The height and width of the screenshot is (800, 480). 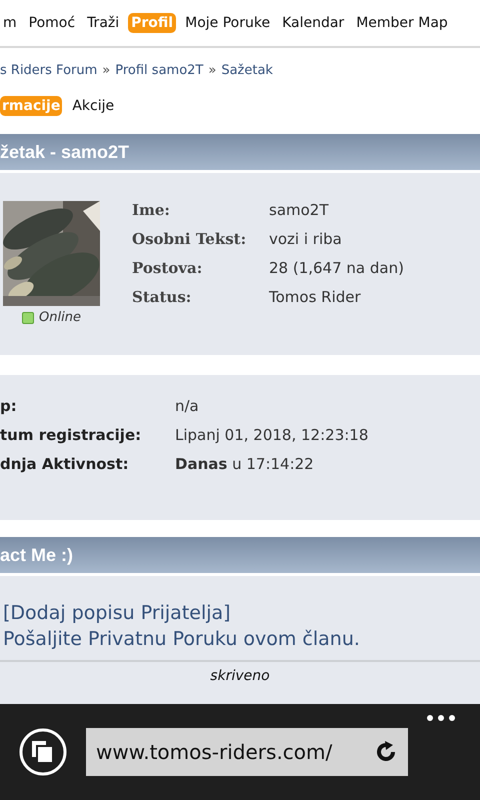 What do you see at coordinates (240, 153) in the screenshot?
I see `section-header: žetak - samo2T` at bounding box center [240, 153].